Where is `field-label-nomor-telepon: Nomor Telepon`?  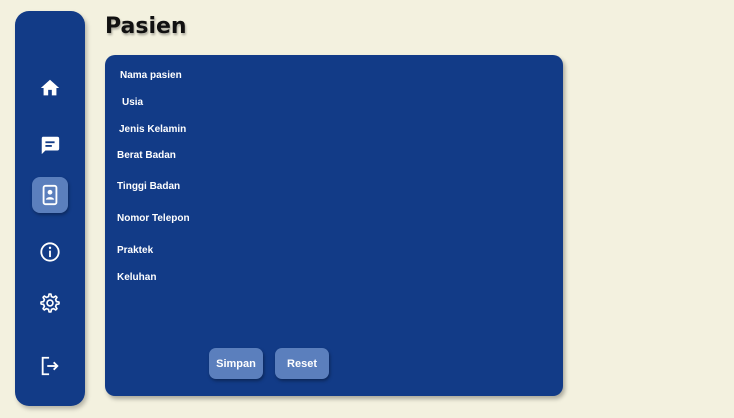 field-label-nomor-telepon: Nomor Telepon is located at coordinates (153, 218).